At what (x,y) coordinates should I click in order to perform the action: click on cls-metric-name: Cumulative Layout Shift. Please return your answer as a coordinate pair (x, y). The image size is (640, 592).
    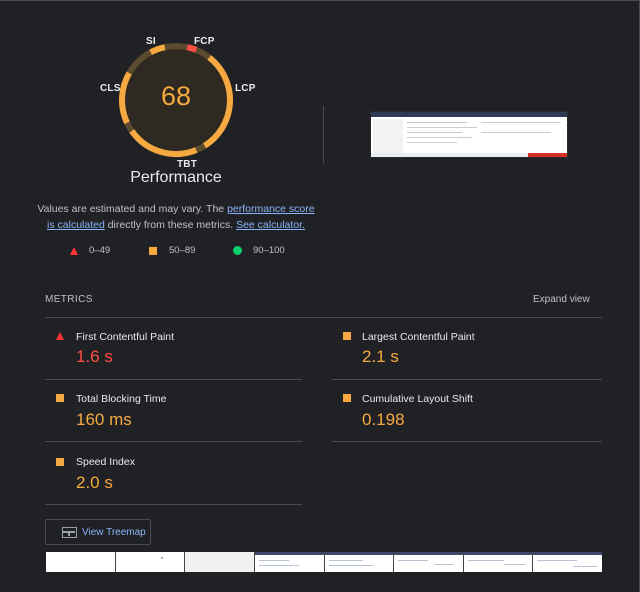
    Looking at the image, I should click on (417, 399).